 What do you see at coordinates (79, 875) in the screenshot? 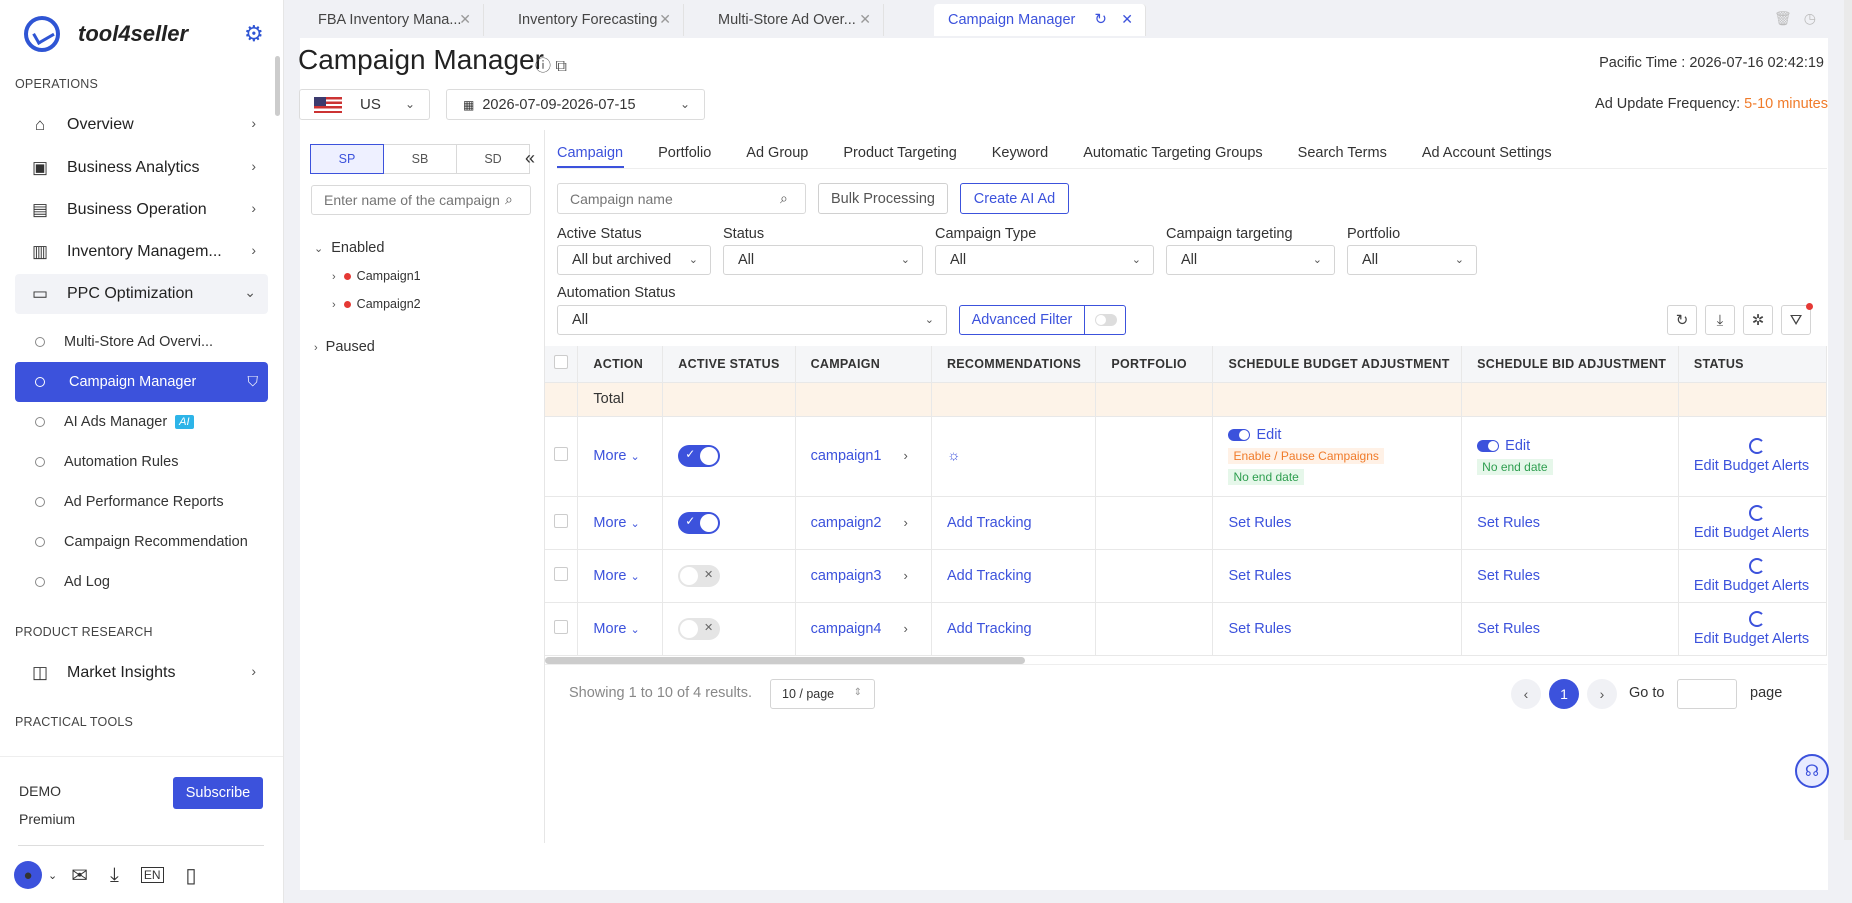
I see `mail-icon: ✉` at bounding box center [79, 875].